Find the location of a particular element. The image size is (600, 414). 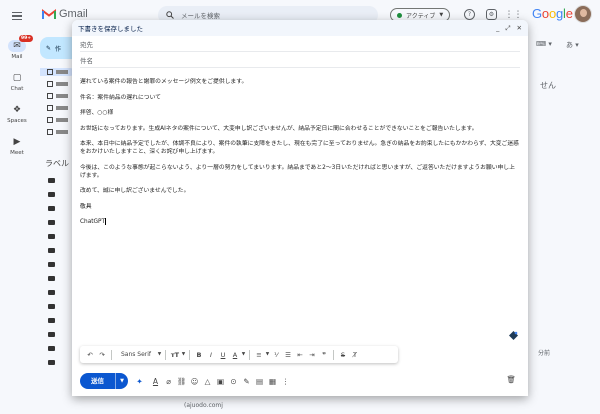

text-color-icon: A is located at coordinates (235, 355).